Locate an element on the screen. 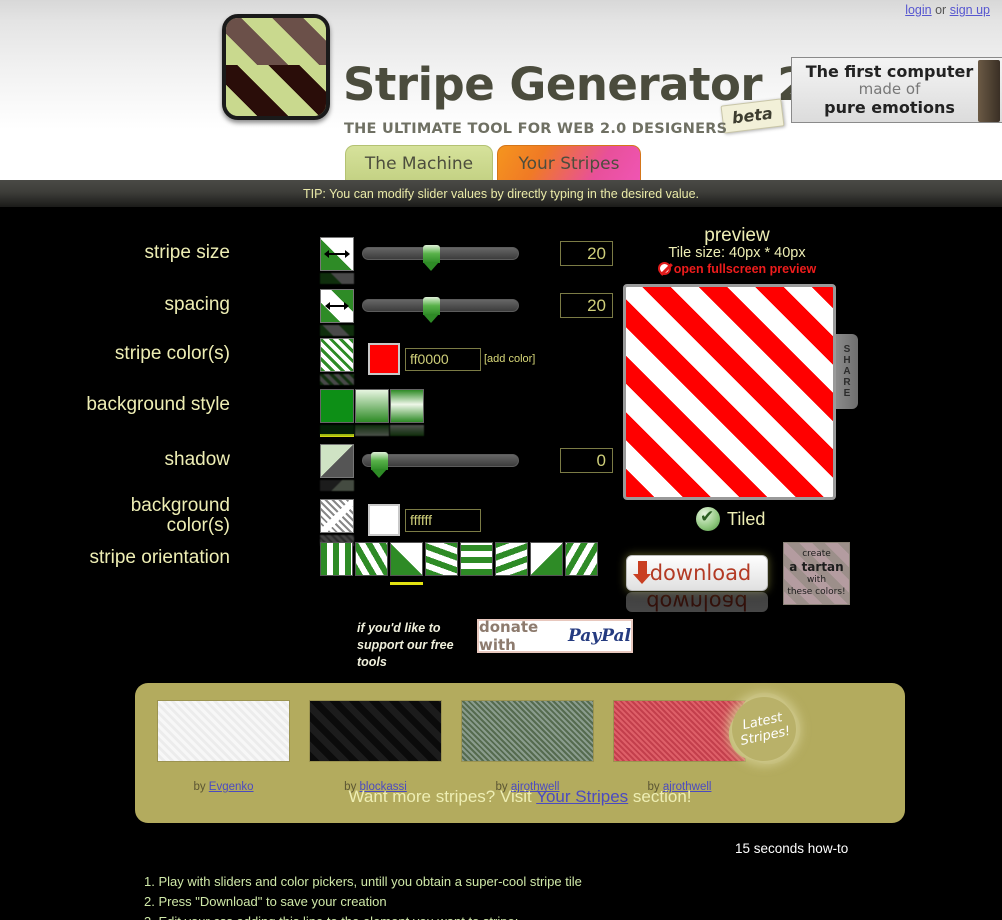  orientation-option-shallow-left is located at coordinates (511, 559).